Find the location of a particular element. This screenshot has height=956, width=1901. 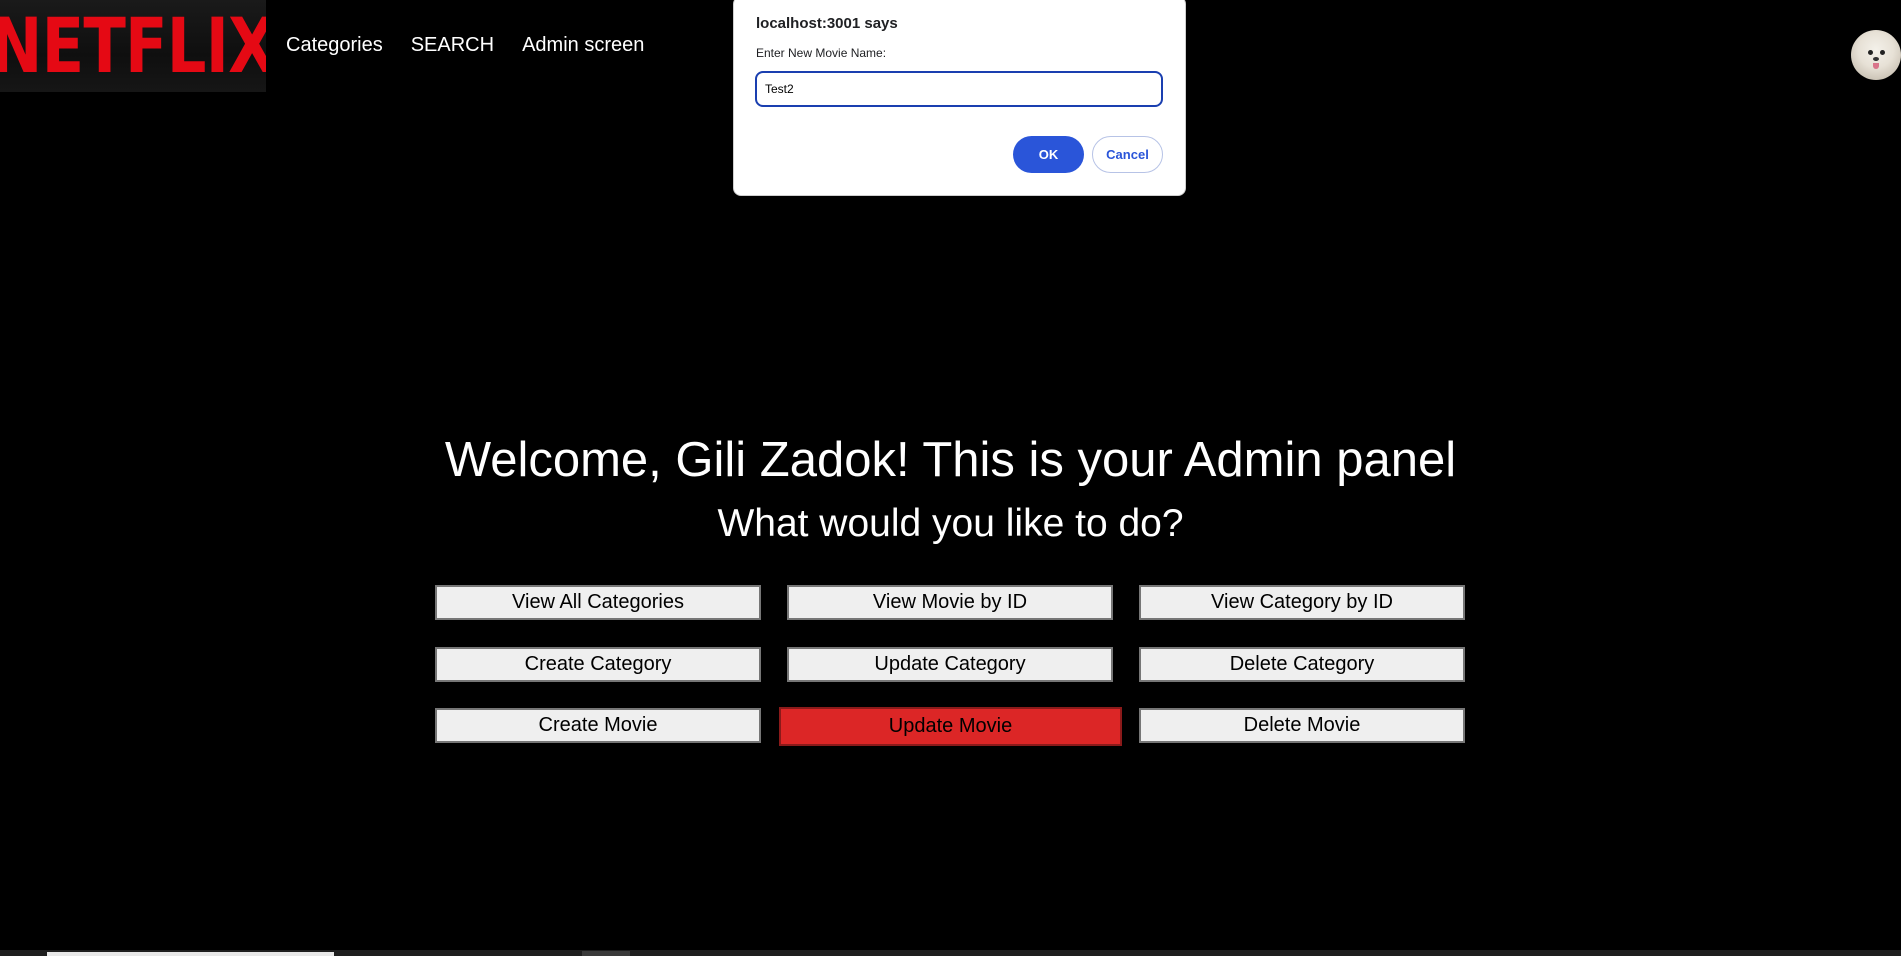

nav-link-categories: Categories is located at coordinates (334, 45).